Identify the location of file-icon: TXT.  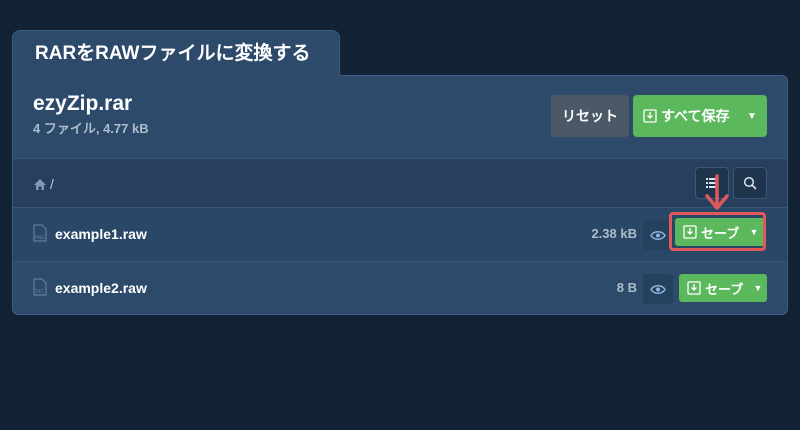
(40, 287).